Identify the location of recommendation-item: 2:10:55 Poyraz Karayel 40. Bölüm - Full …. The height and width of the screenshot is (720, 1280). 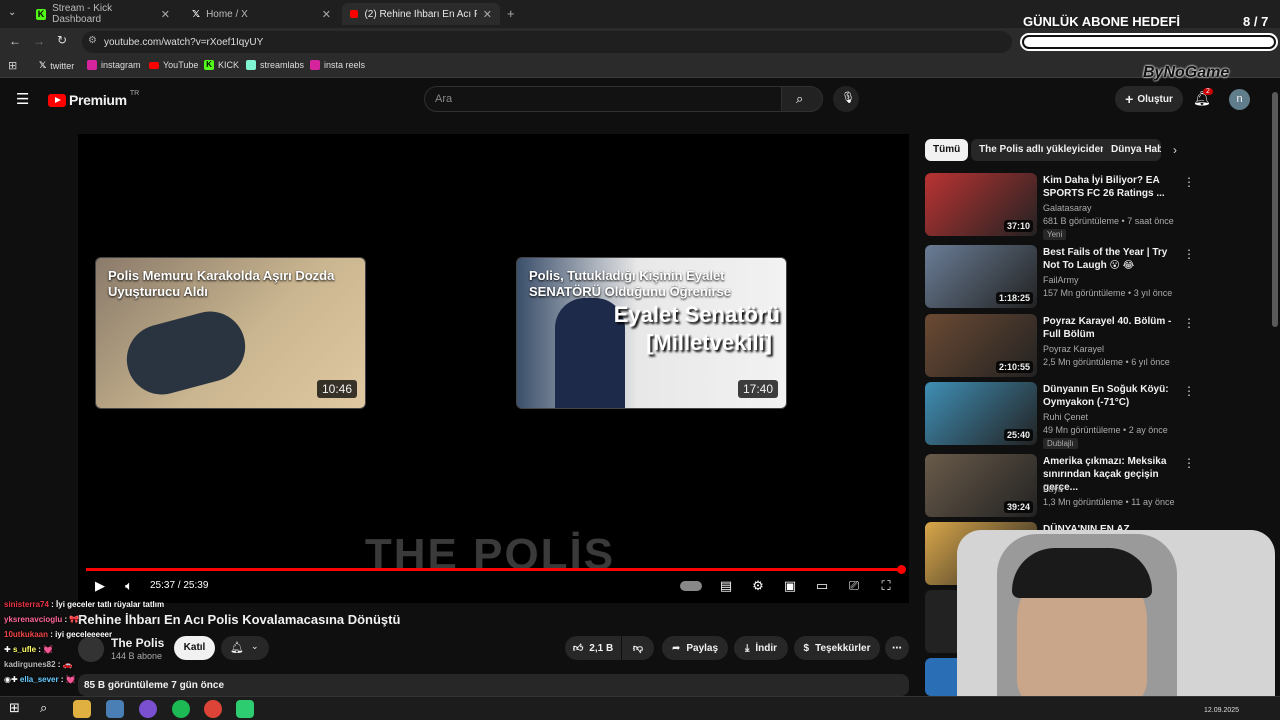
(1060, 346).